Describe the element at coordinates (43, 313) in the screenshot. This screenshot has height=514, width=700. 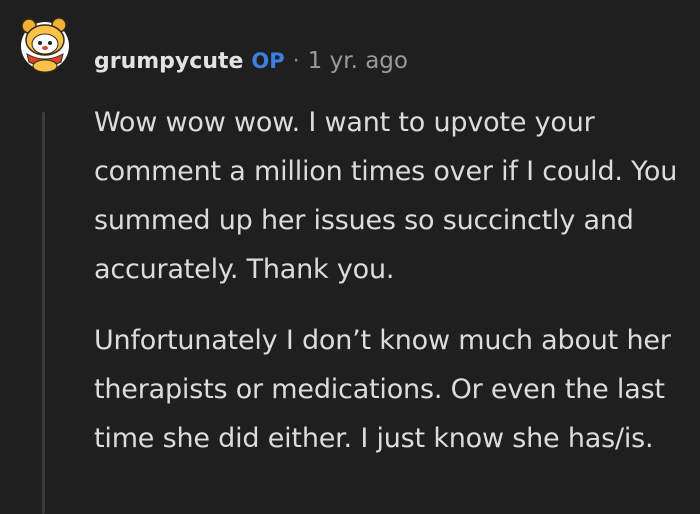
I see `thread-collapse-line` at that location.